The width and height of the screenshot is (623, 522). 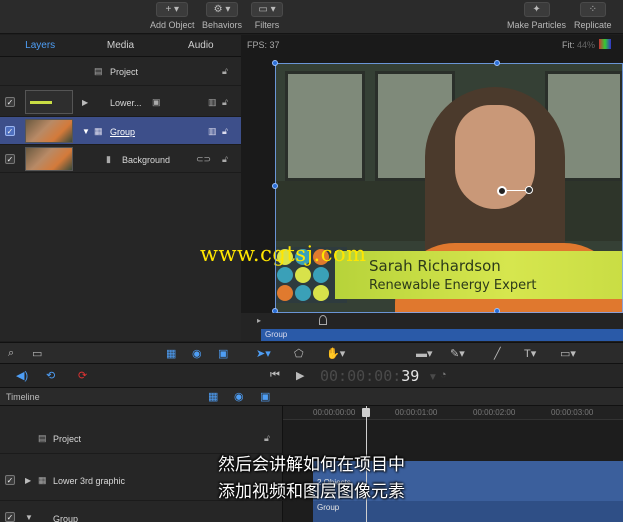 What do you see at coordinates (22, 375) in the screenshot?
I see `audio-icon: ◀)` at bounding box center [22, 375].